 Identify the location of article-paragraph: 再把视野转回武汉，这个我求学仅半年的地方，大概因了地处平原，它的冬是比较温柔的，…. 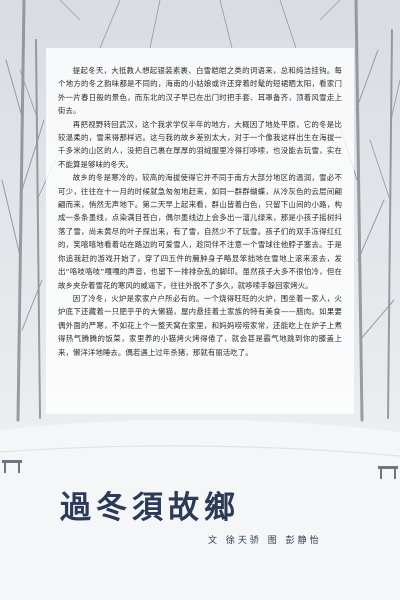
(200, 144).